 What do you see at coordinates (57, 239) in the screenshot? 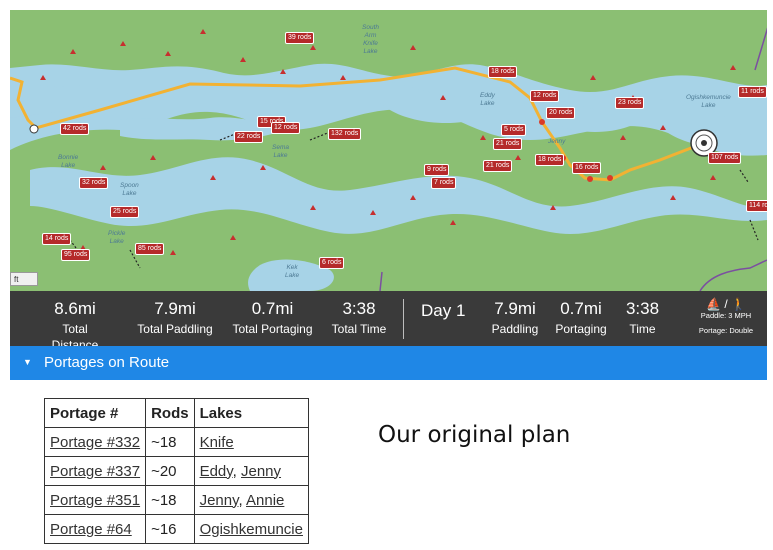
I see `rod-label: 14 rods` at bounding box center [57, 239].